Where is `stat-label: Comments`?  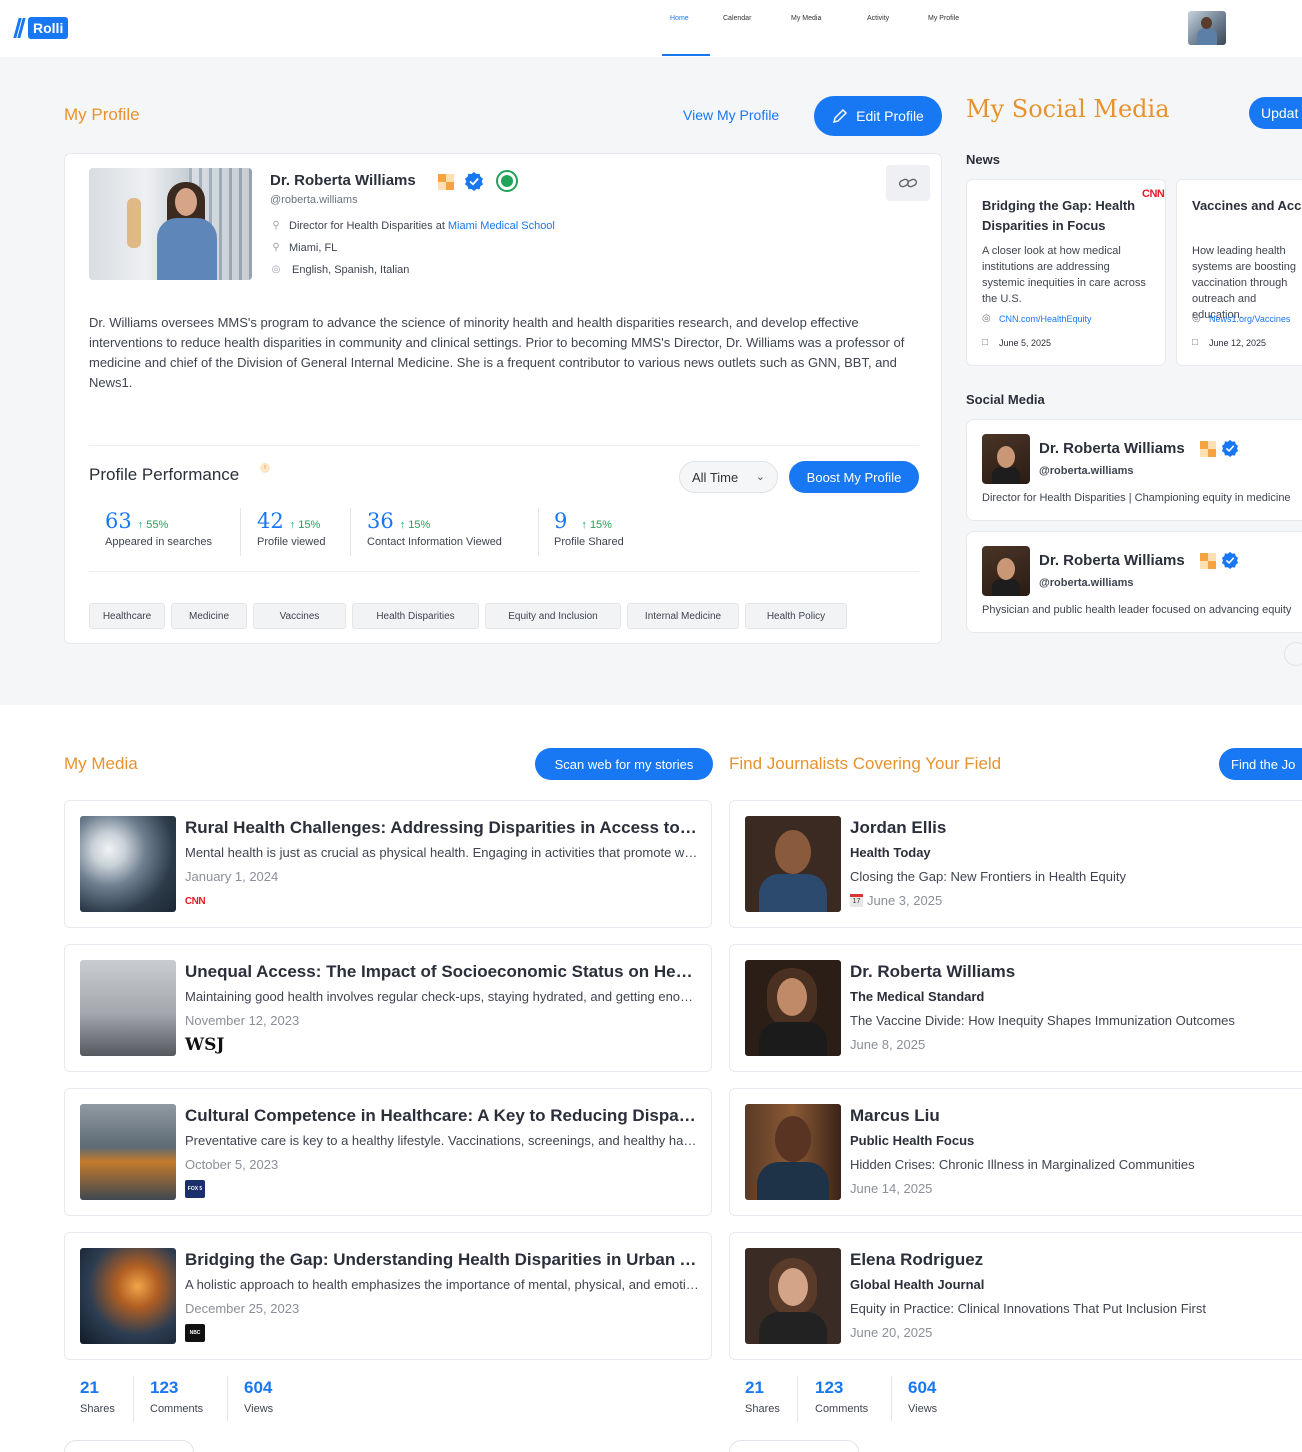
stat-label: Comments is located at coordinates (842, 1409).